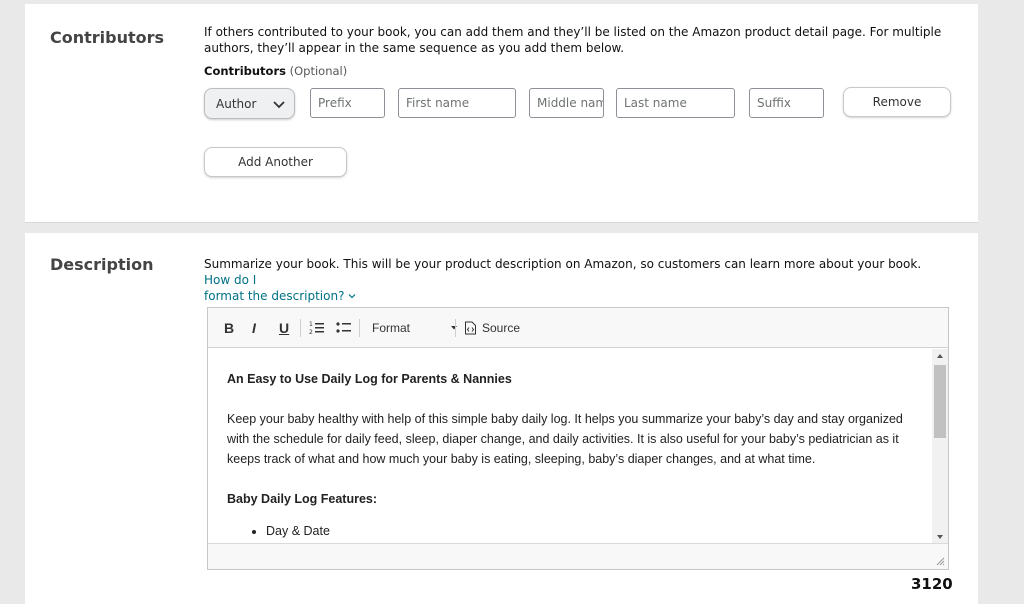  Describe the element at coordinates (774, 103) in the screenshot. I see `suffix-placeholder: Suffix` at that location.